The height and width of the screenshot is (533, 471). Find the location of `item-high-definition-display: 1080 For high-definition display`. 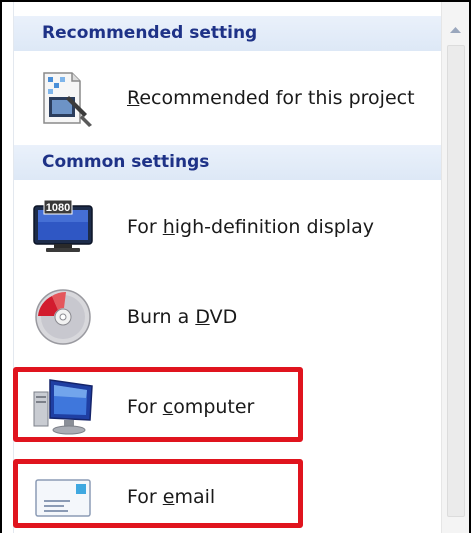

item-high-definition-display: 1080 For high-definition display is located at coordinates (229, 227).